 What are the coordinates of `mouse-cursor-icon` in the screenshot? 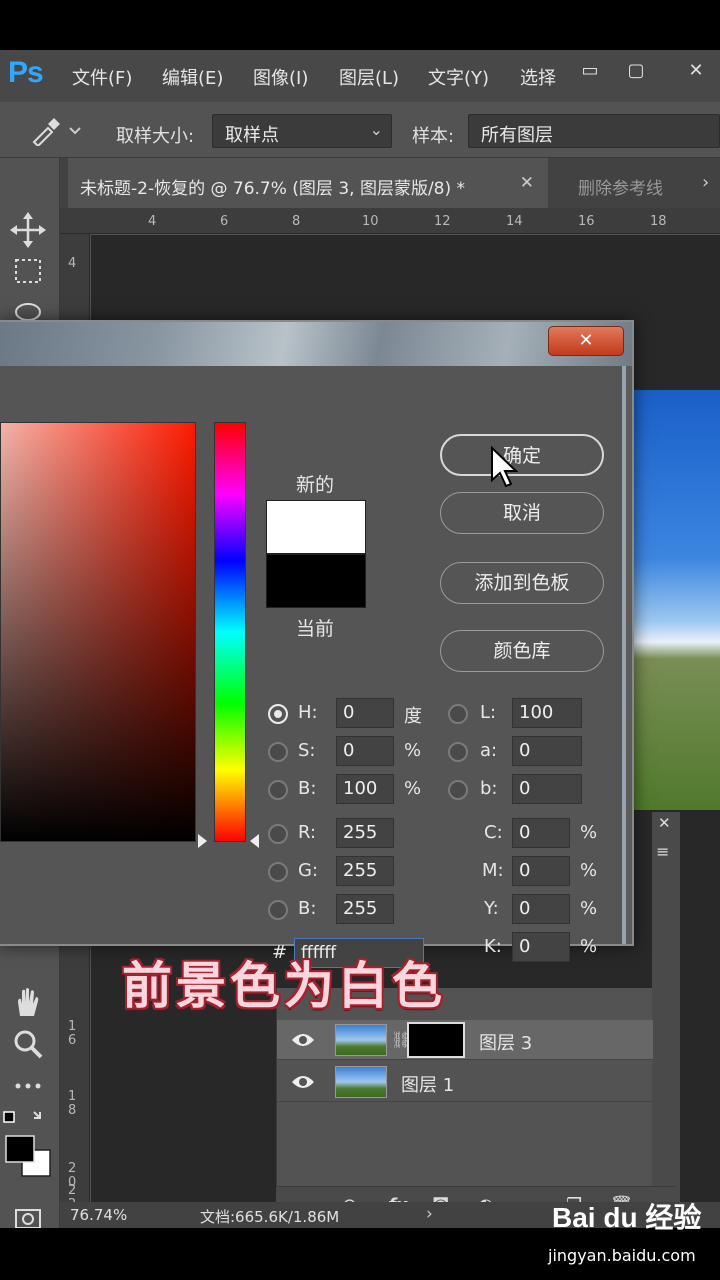 It's located at (504, 467).